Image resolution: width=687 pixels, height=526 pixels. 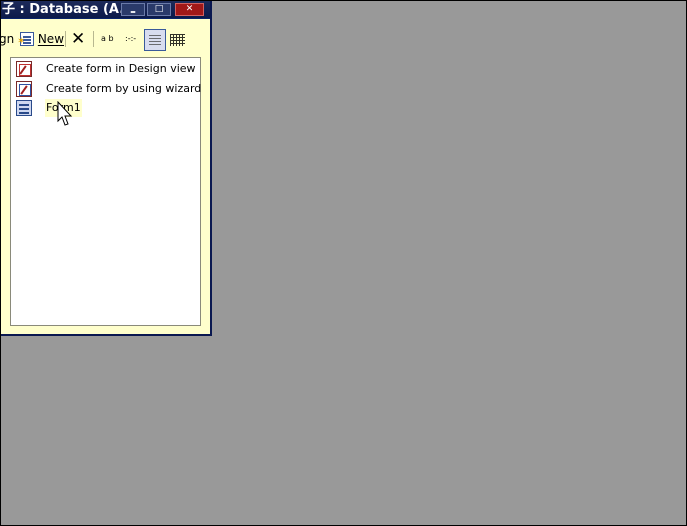 I want to click on list-view-icon, so click(x=155, y=40).